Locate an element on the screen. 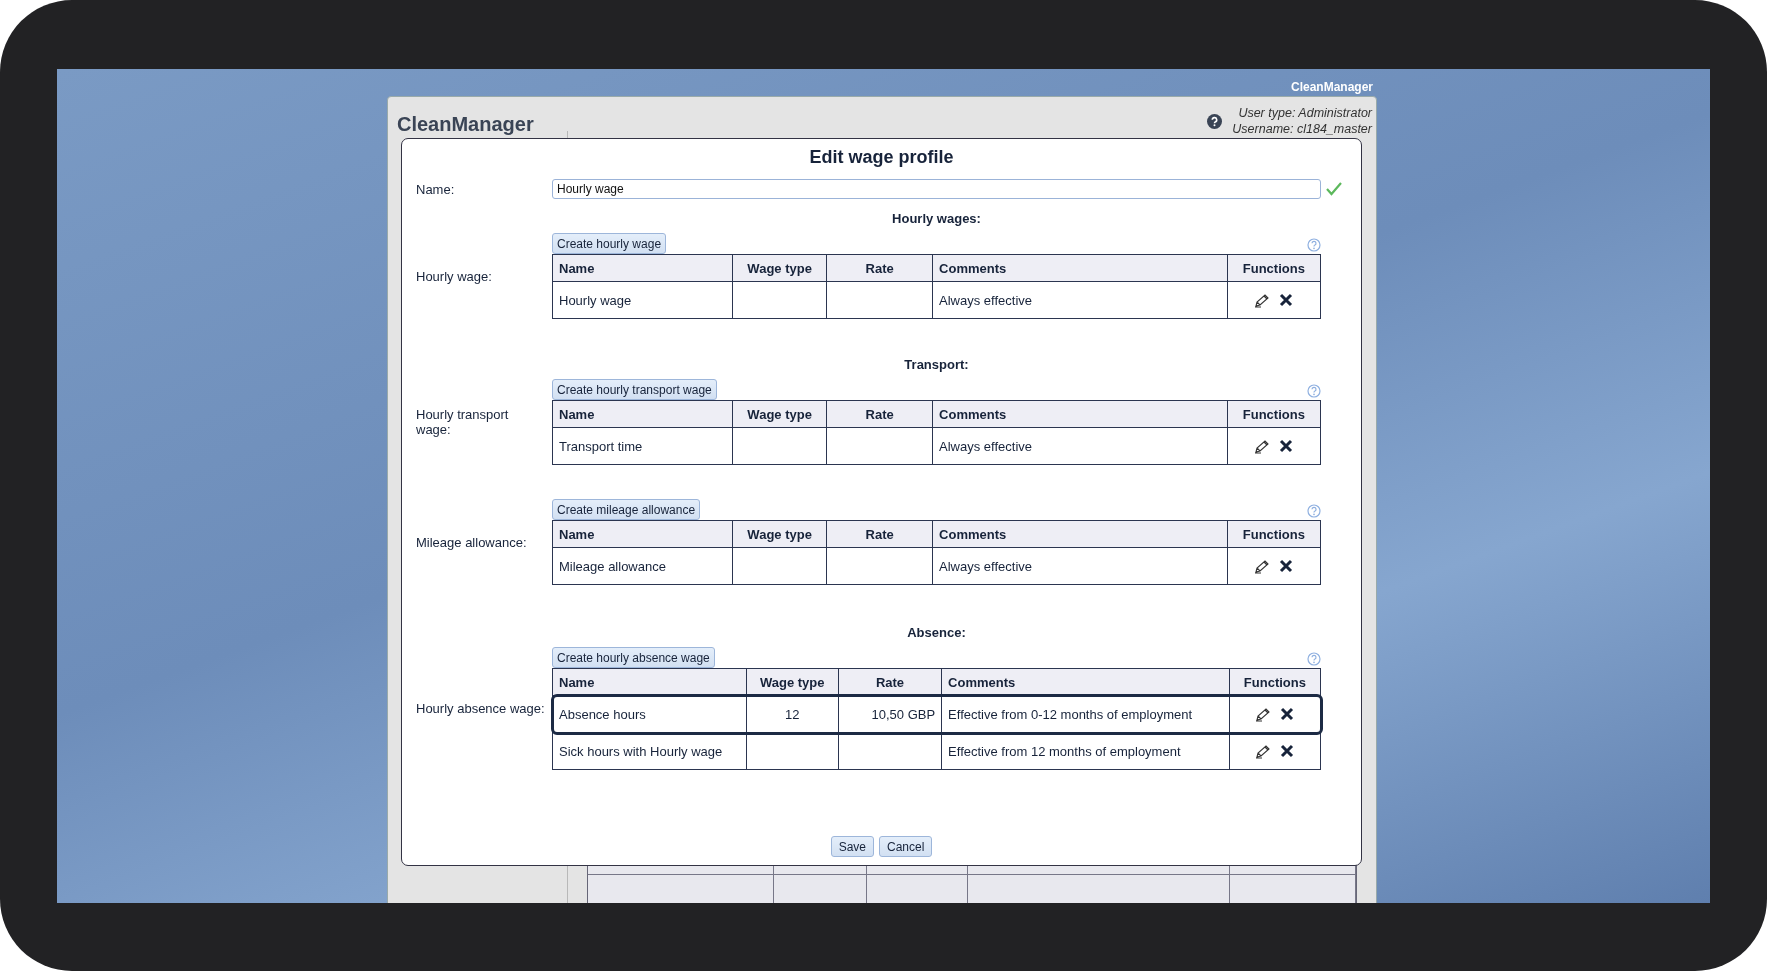  create-button: Create hourly wage is located at coordinates (609, 243).